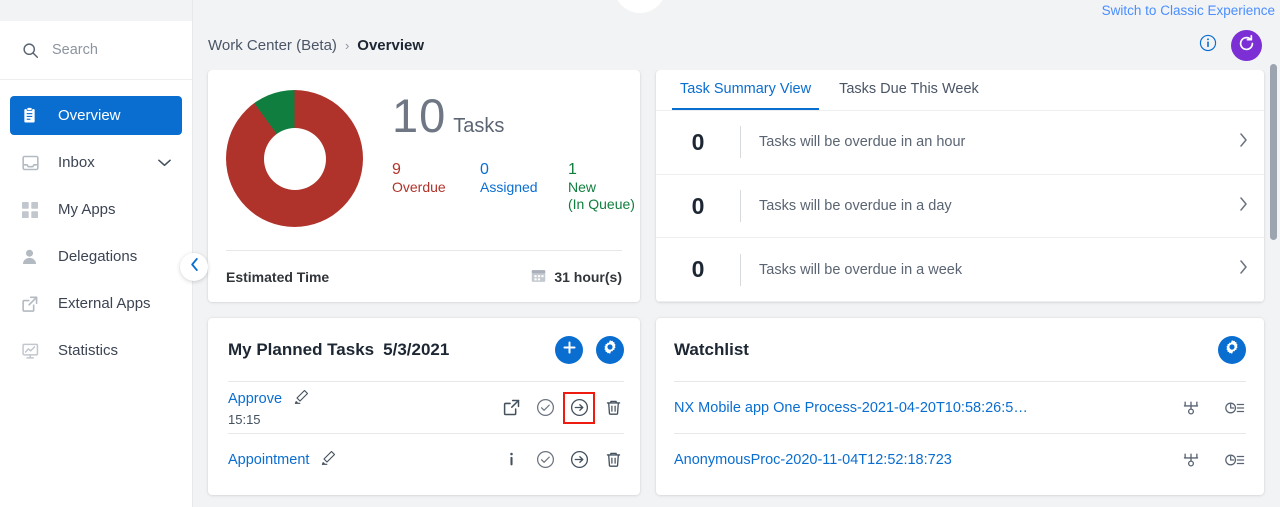  What do you see at coordinates (255, 399) in the screenshot?
I see `planned-task-name: Approve` at bounding box center [255, 399].